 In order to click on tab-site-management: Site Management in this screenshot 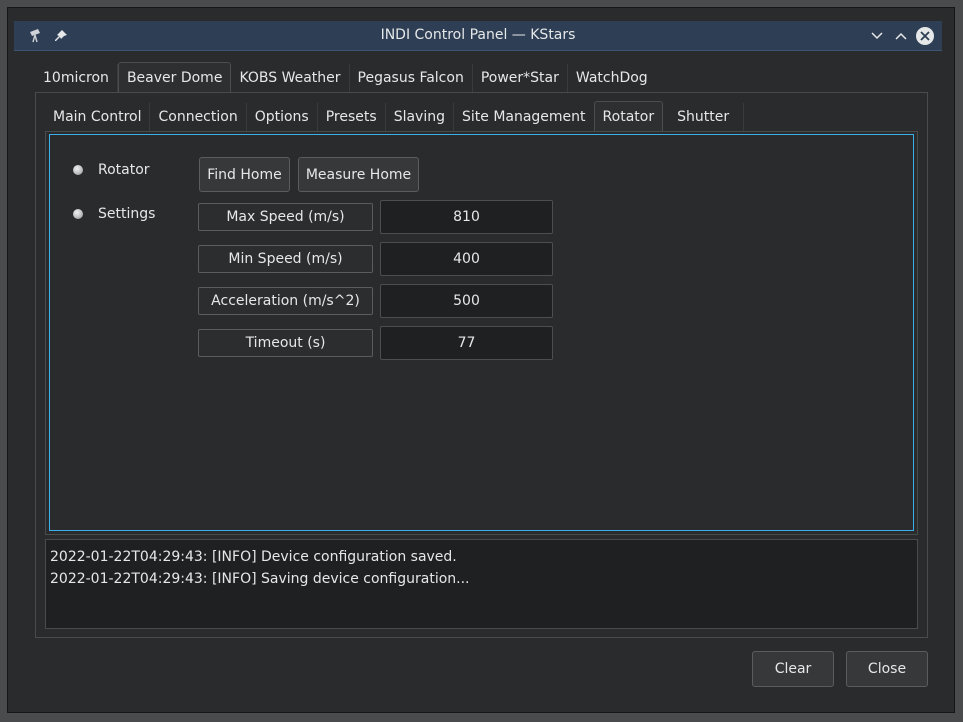, I will do `click(524, 117)`.